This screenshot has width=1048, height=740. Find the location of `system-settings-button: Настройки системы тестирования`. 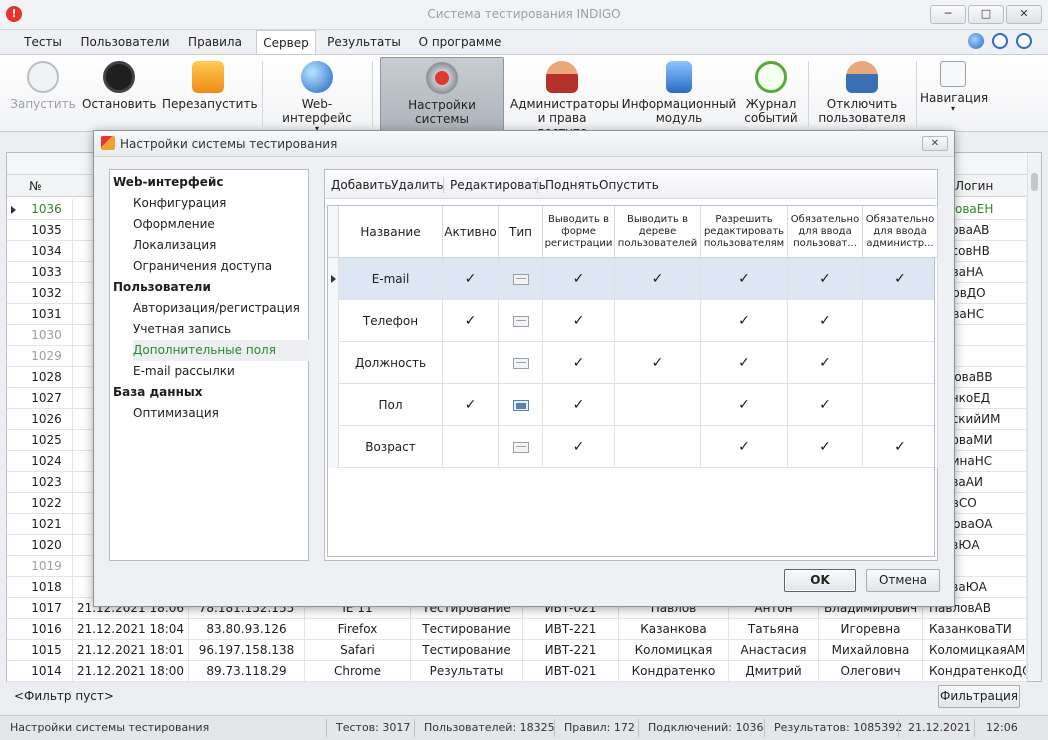

system-settings-button: Настройки системы тестирования is located at coordinates (442, 98).